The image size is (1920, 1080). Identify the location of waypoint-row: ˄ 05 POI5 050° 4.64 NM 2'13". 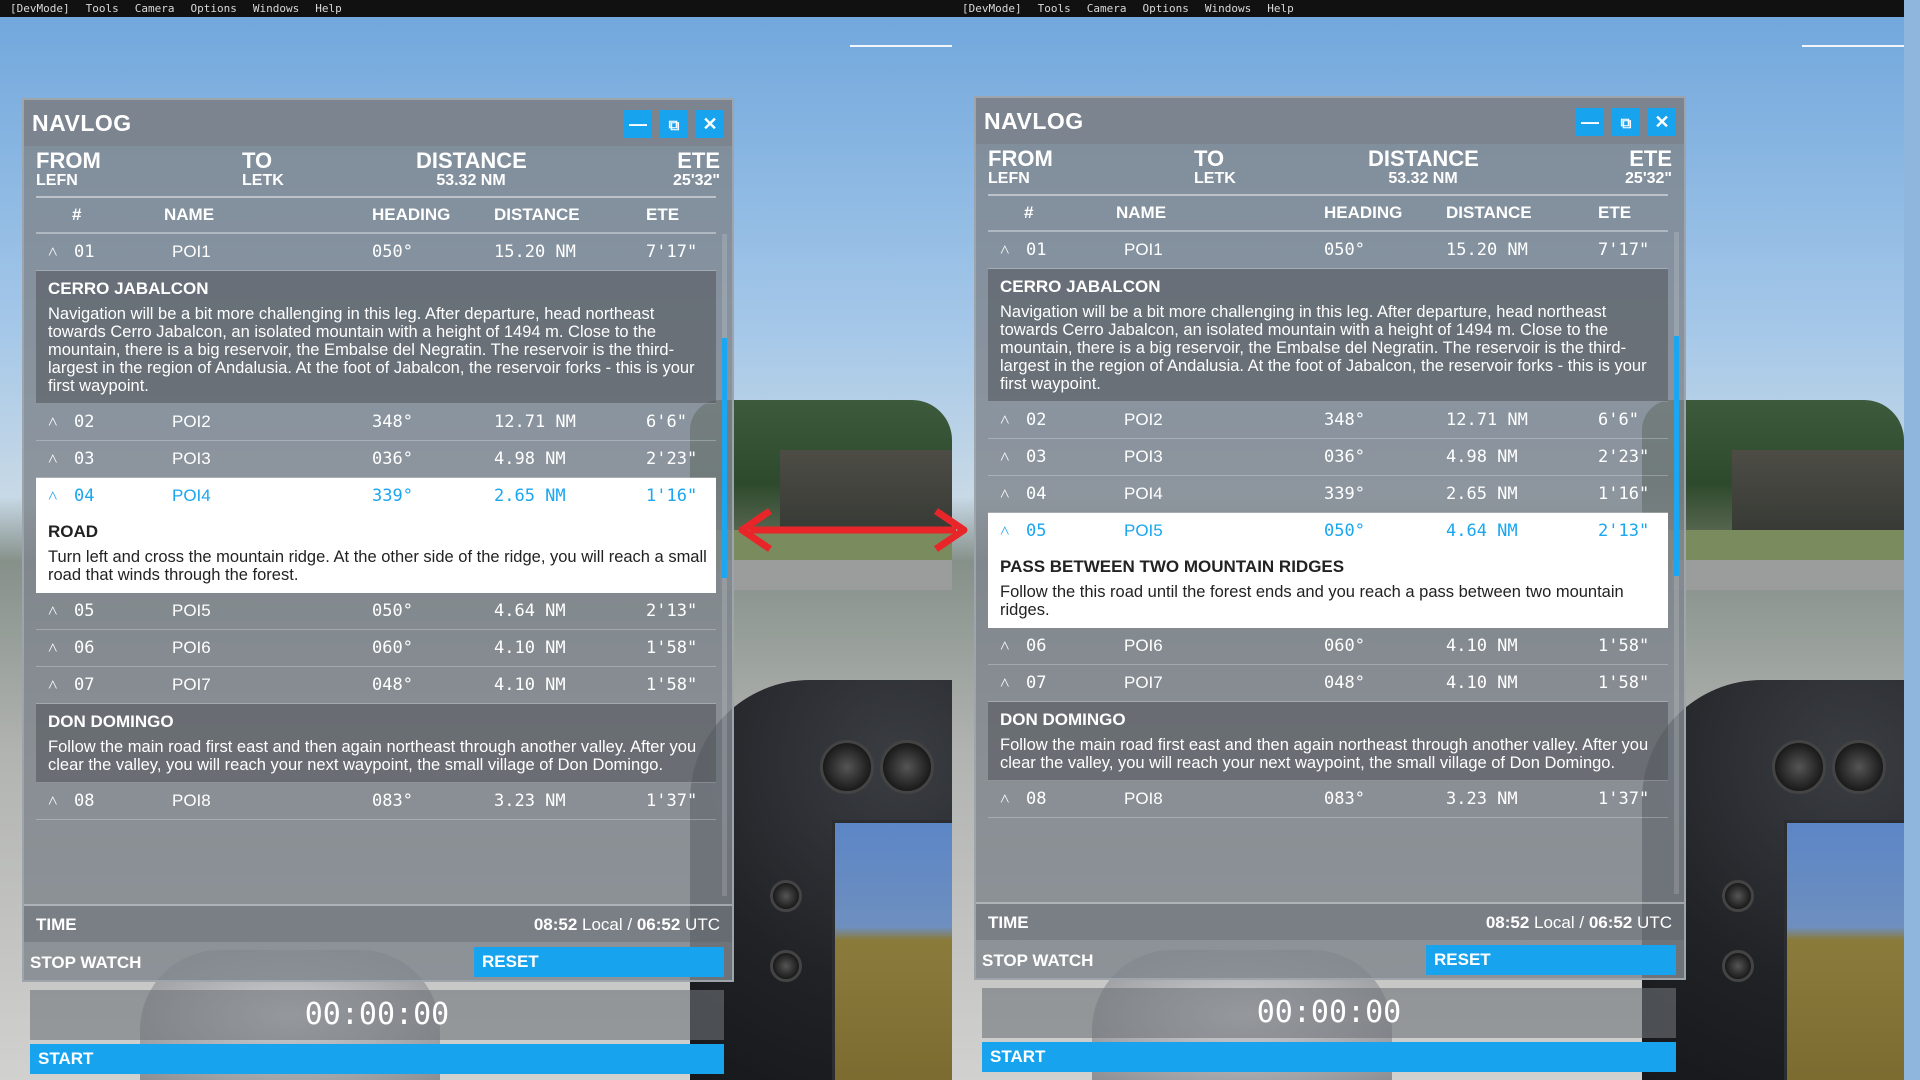
(376, 611).